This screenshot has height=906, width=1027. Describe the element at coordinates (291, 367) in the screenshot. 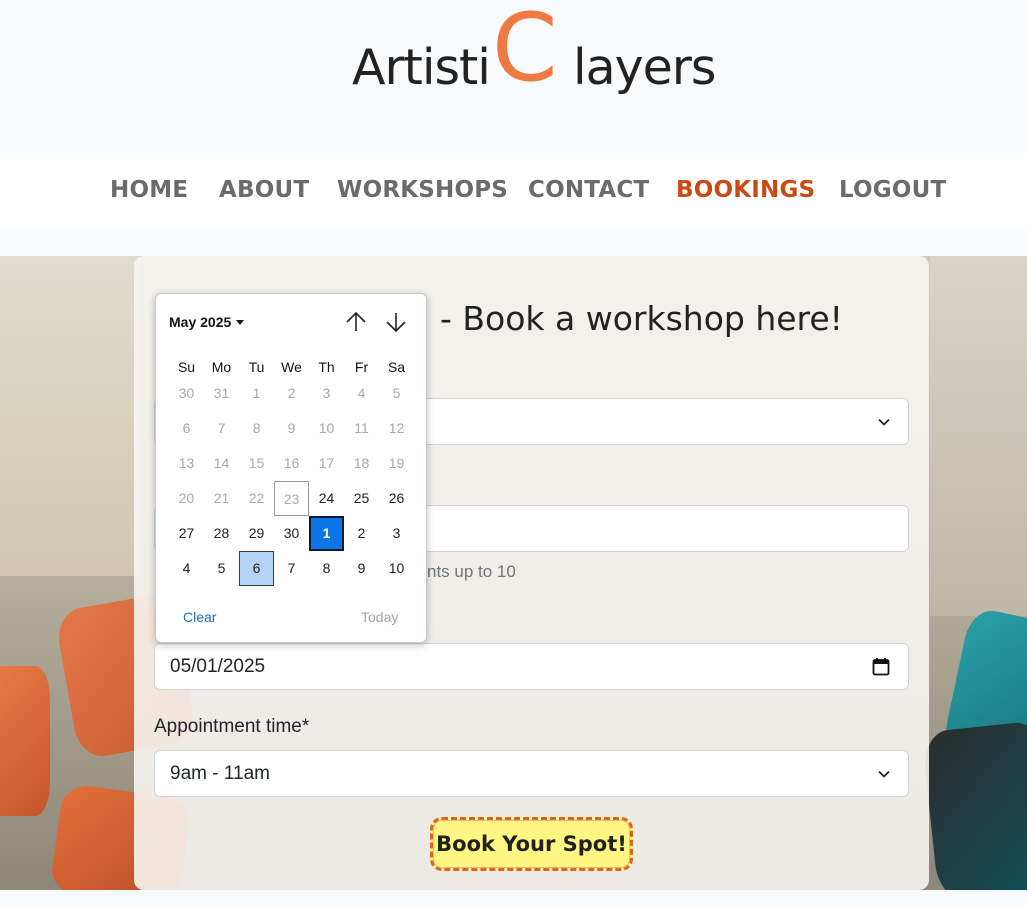

I see `weekday-header: We` at that location.